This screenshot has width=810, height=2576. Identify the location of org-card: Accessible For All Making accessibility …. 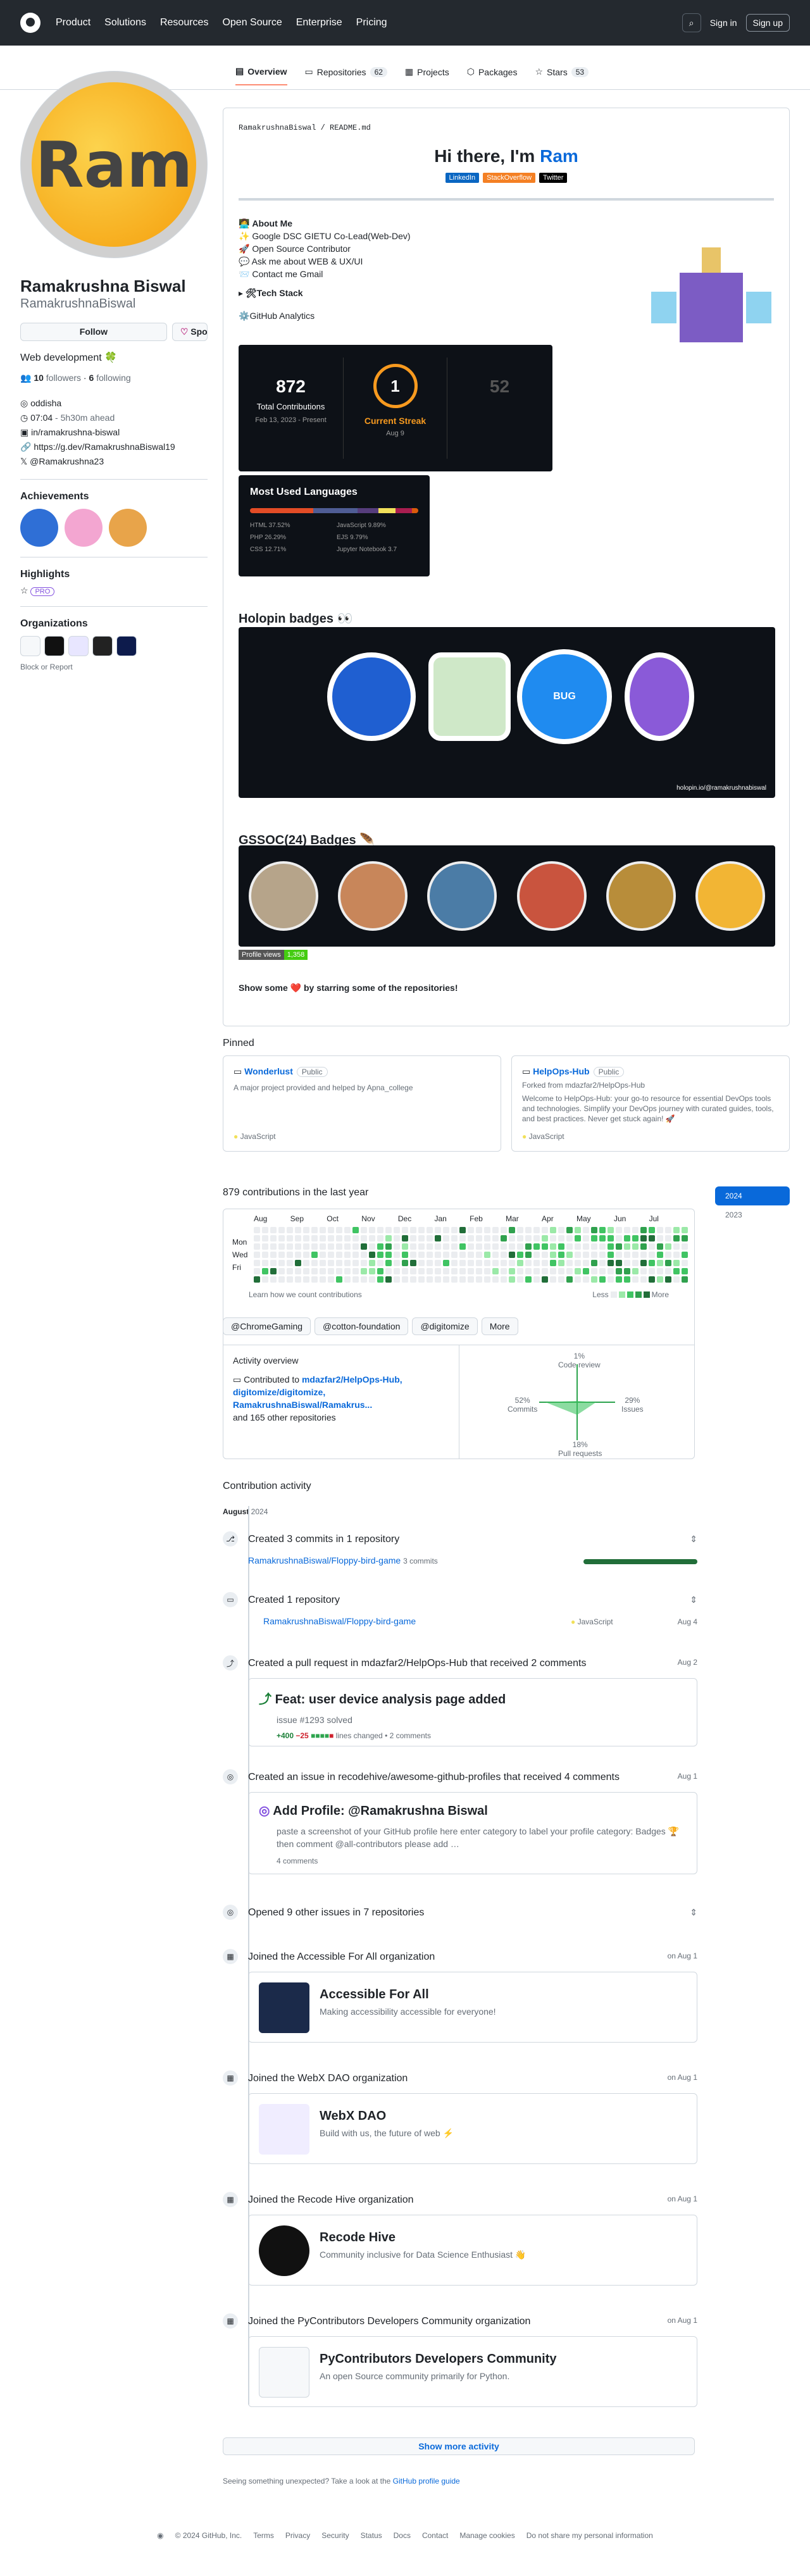
(472, 2008).